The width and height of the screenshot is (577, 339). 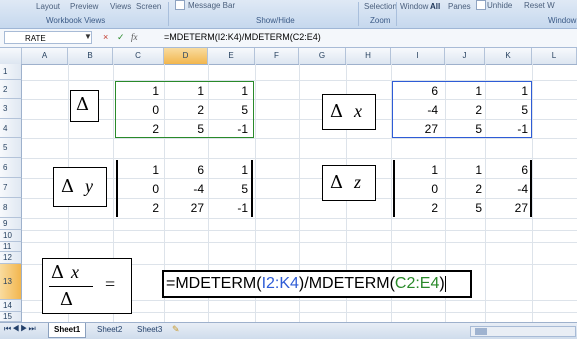 What do you see at coordinates (180, 5) in the screenshot?
I see `message-bar-checkbox` at bounding box center [180, 5].